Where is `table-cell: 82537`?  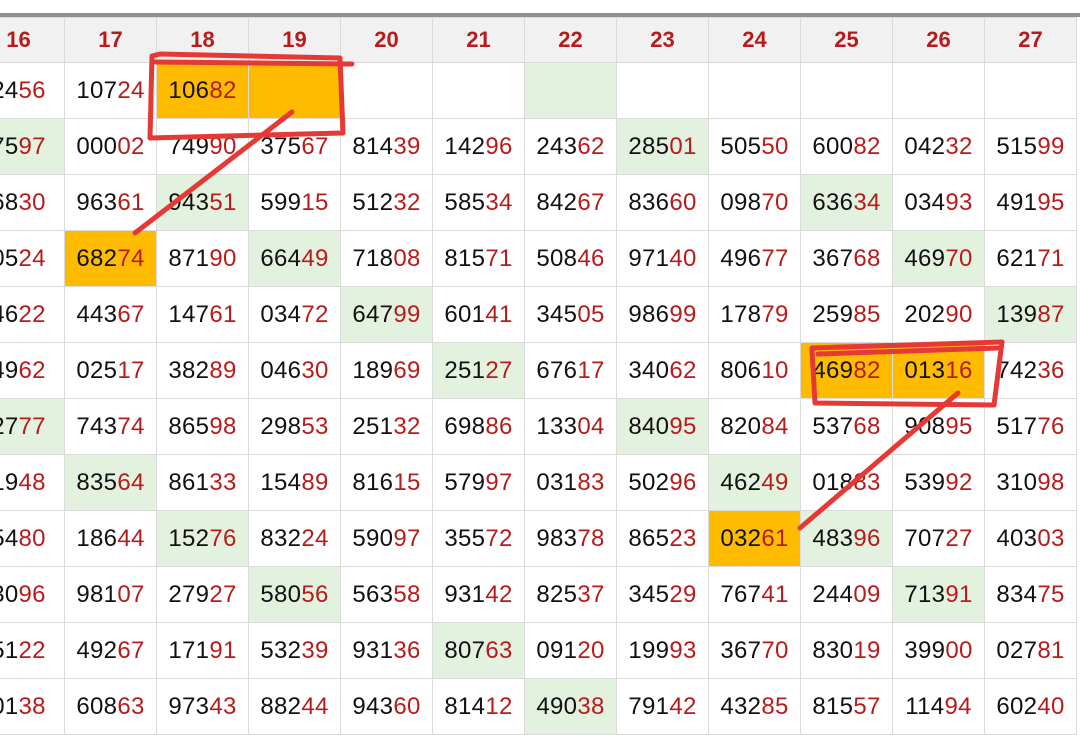
table-cell: 82537 is located at coordinates (570, 594).